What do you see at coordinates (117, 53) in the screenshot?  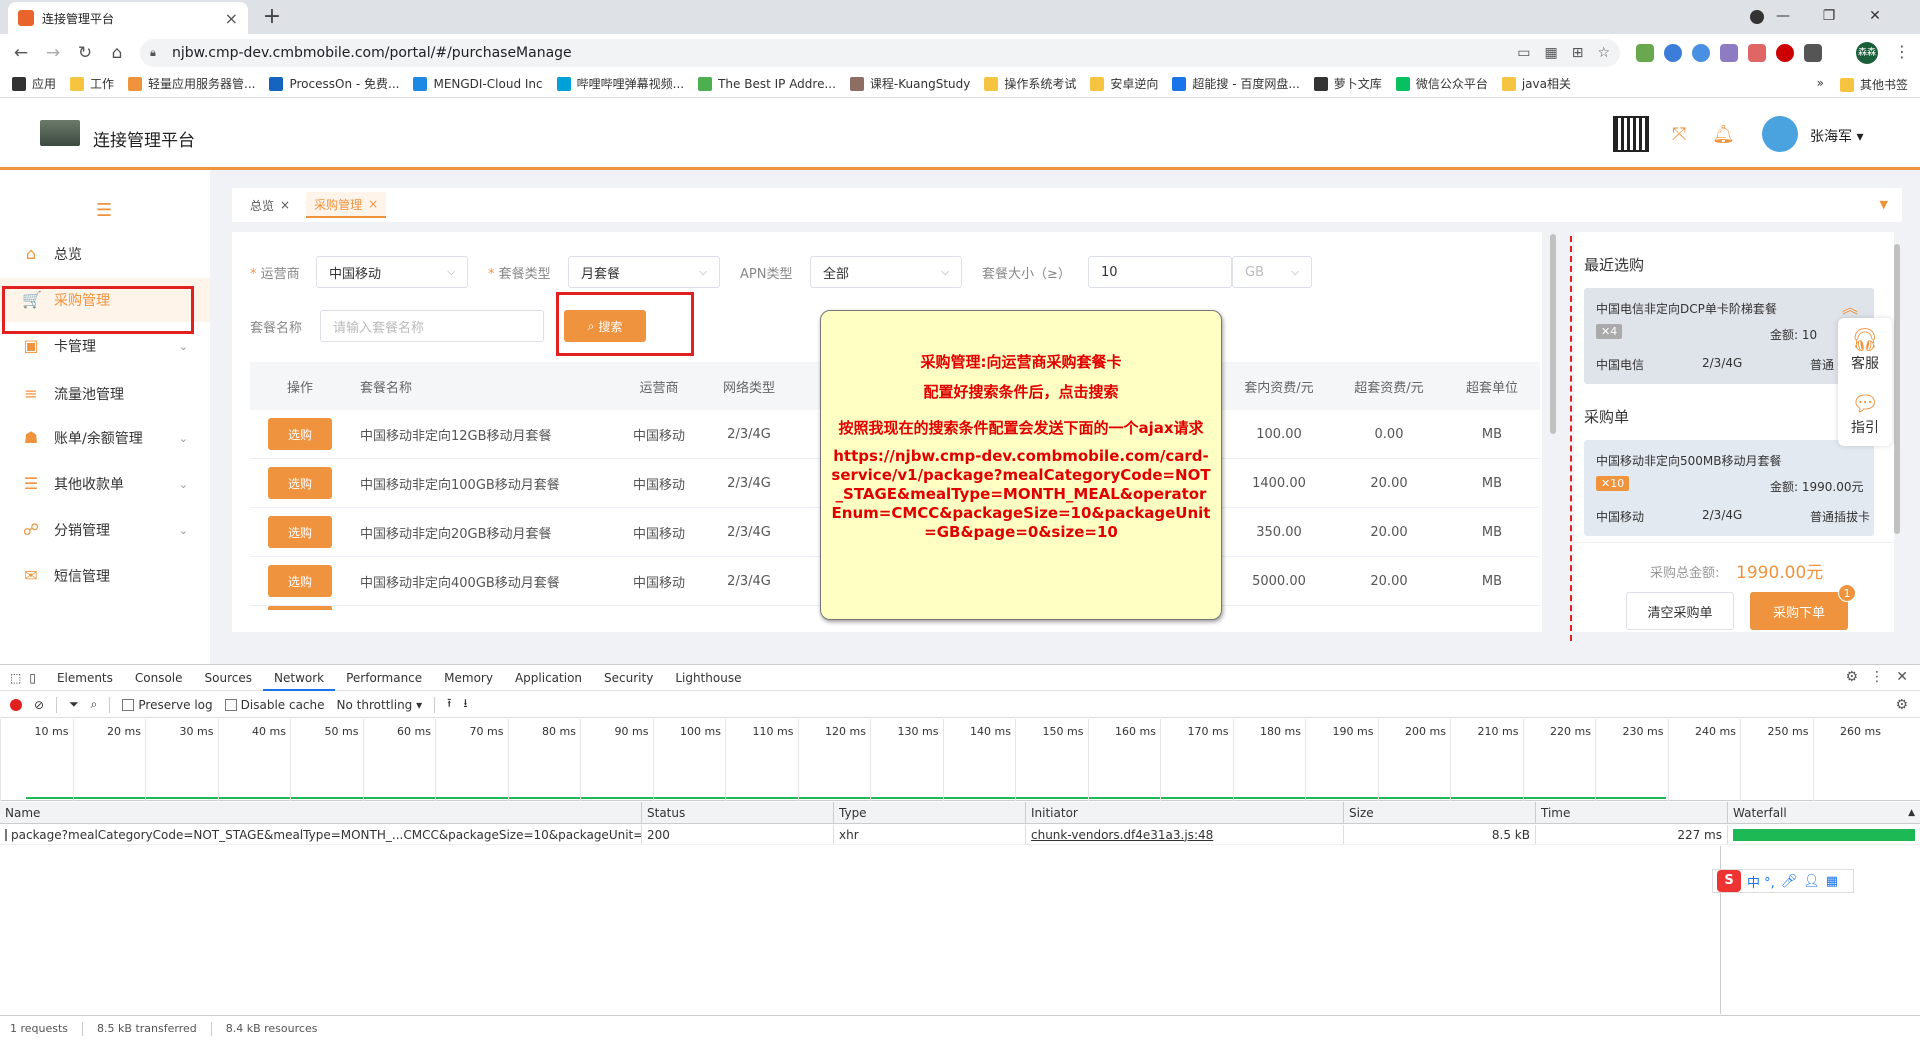 I see `home-browser-icon: ⌂` at bounding box center [117, 53].